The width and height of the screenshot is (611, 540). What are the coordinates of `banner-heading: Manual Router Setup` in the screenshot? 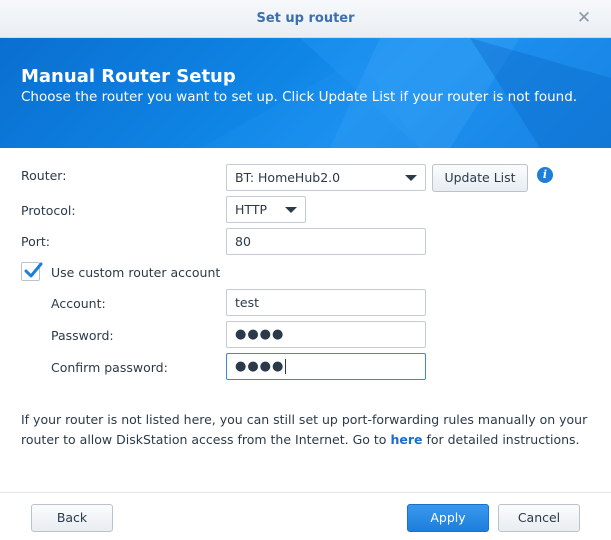 It's located at (128, 76).